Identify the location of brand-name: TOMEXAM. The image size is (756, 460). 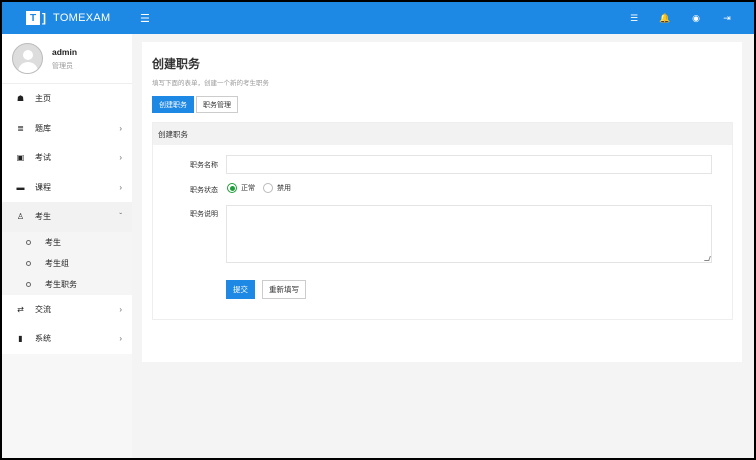
(82, 18).